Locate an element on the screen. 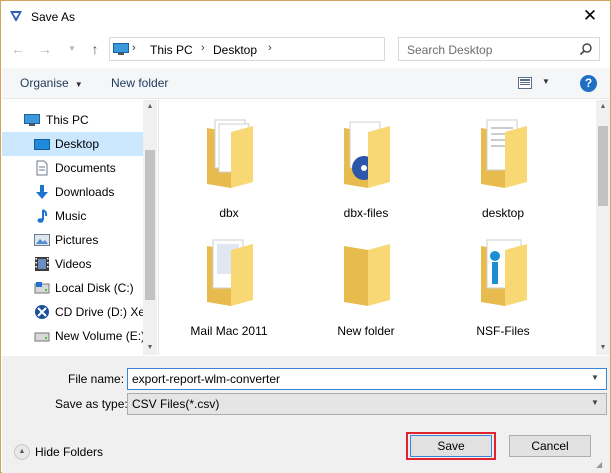 The image size is (611, 473). documents-icon is located at coordinates (42, 168).